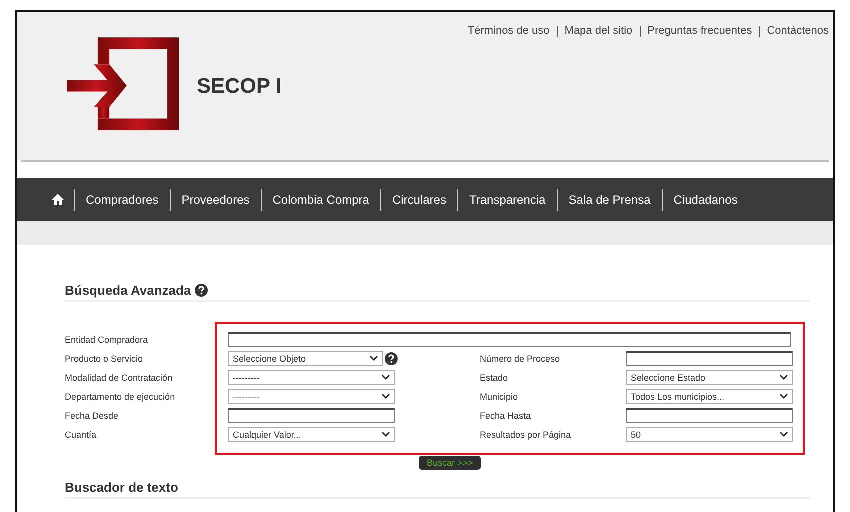  What do you see at coordinates (507, 199) in the screenshot?
I see `nav-link: Transparencia` at bounding box center [507, 199].